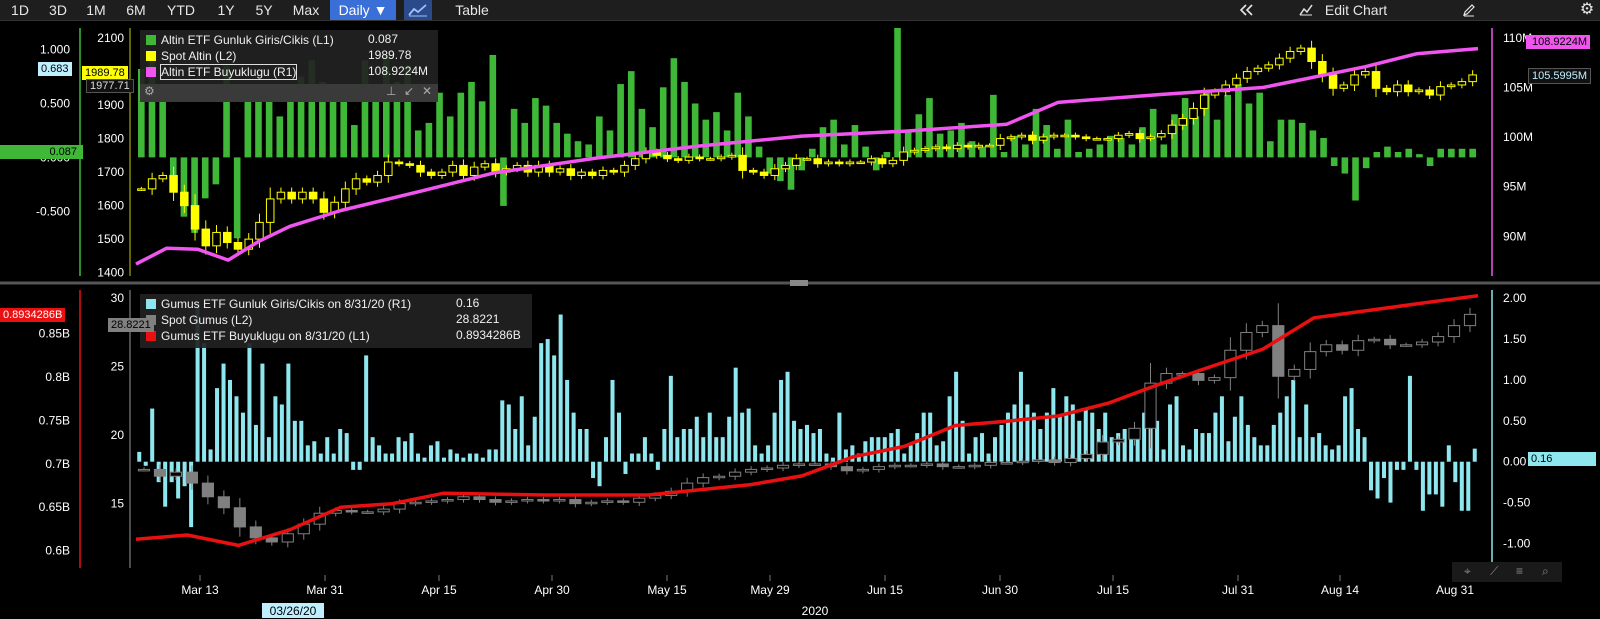 The height and width of the screenshot is (619, 1600). Describe the element at coordinates (1558, 42) in the screenshot. I see `upper-r1-last-tag: 108.9224M` at that location.